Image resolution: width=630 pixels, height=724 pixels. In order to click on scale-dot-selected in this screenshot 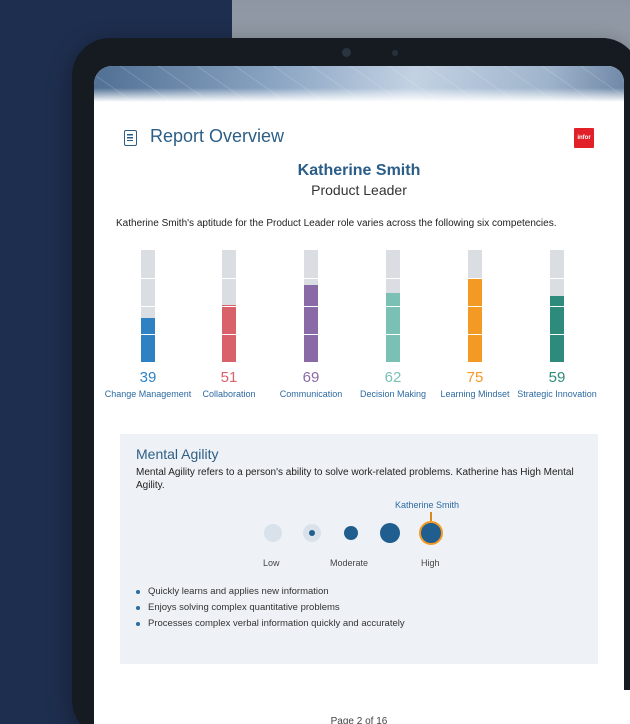, I will do `click(431, 533)`.